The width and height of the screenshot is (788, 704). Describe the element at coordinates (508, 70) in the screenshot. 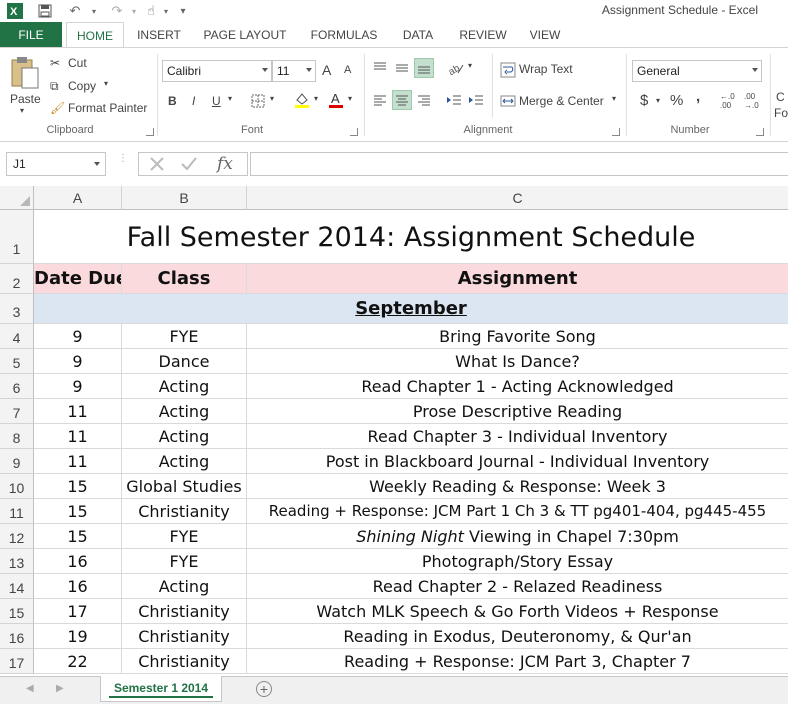

I see `wrap-text-icon` at that location.